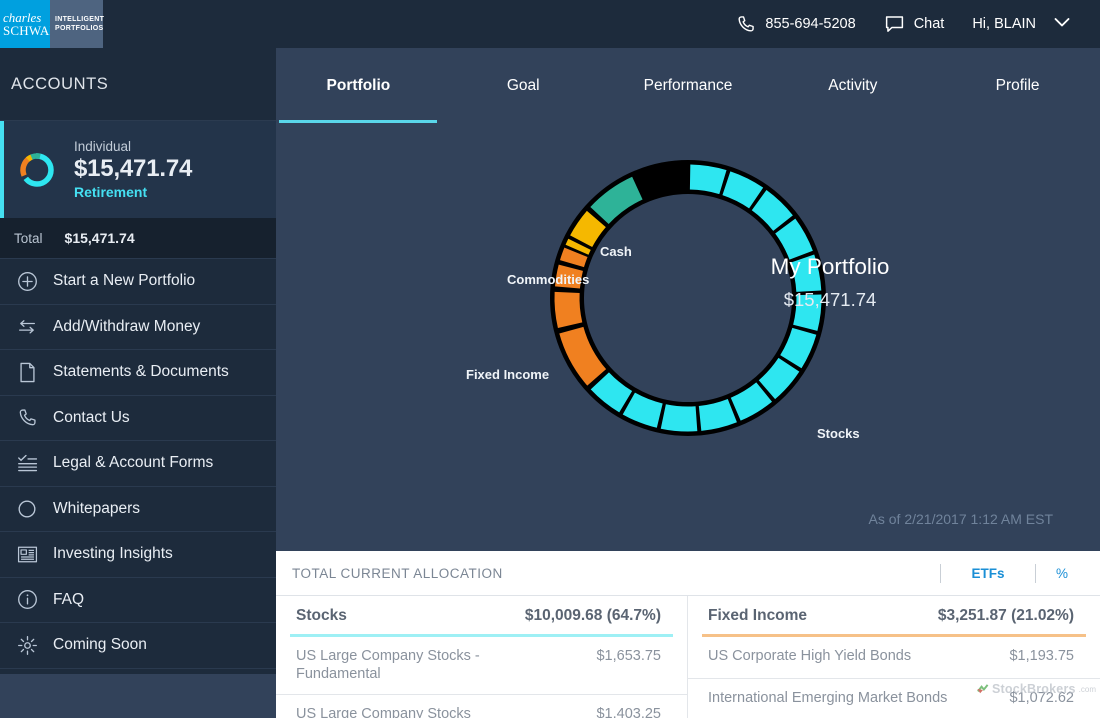 The width and height of the screenshot is (1100, 718). Describe the element at coordinates (27, 372) in the screenshot. I see `document-icon` at that location.